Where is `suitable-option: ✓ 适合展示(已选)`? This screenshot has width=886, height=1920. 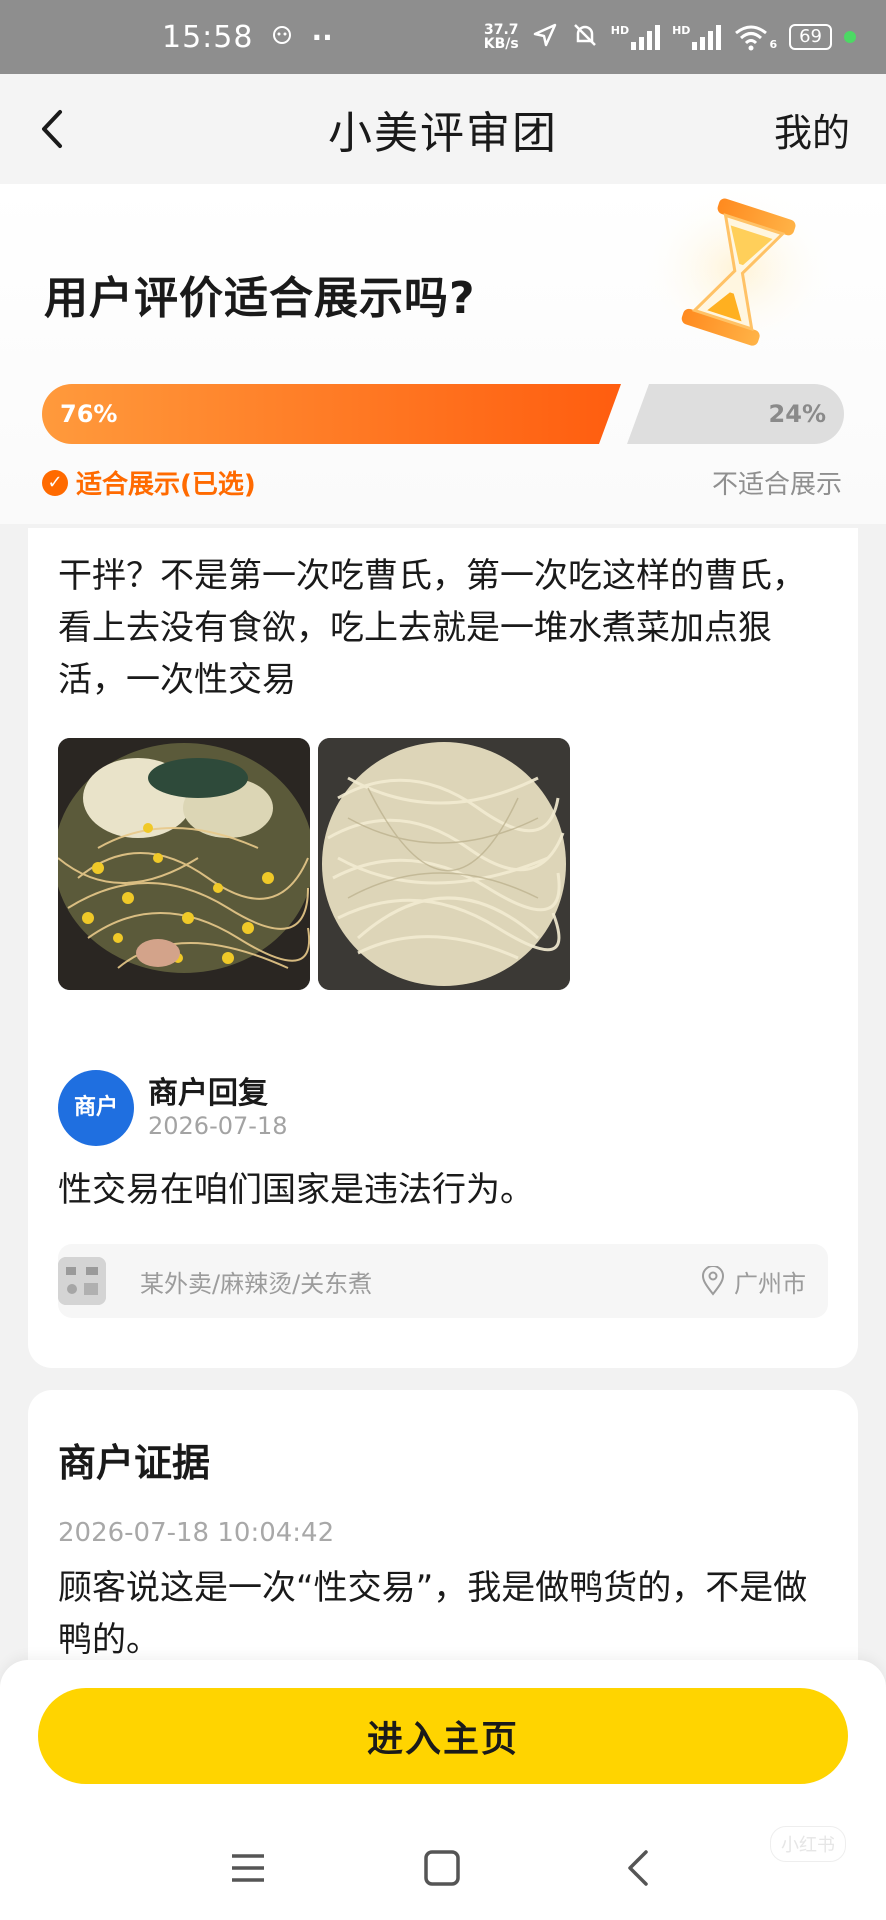
suitable-option: ✓ 适合展示(已选) is located at coordinates (149, 482).